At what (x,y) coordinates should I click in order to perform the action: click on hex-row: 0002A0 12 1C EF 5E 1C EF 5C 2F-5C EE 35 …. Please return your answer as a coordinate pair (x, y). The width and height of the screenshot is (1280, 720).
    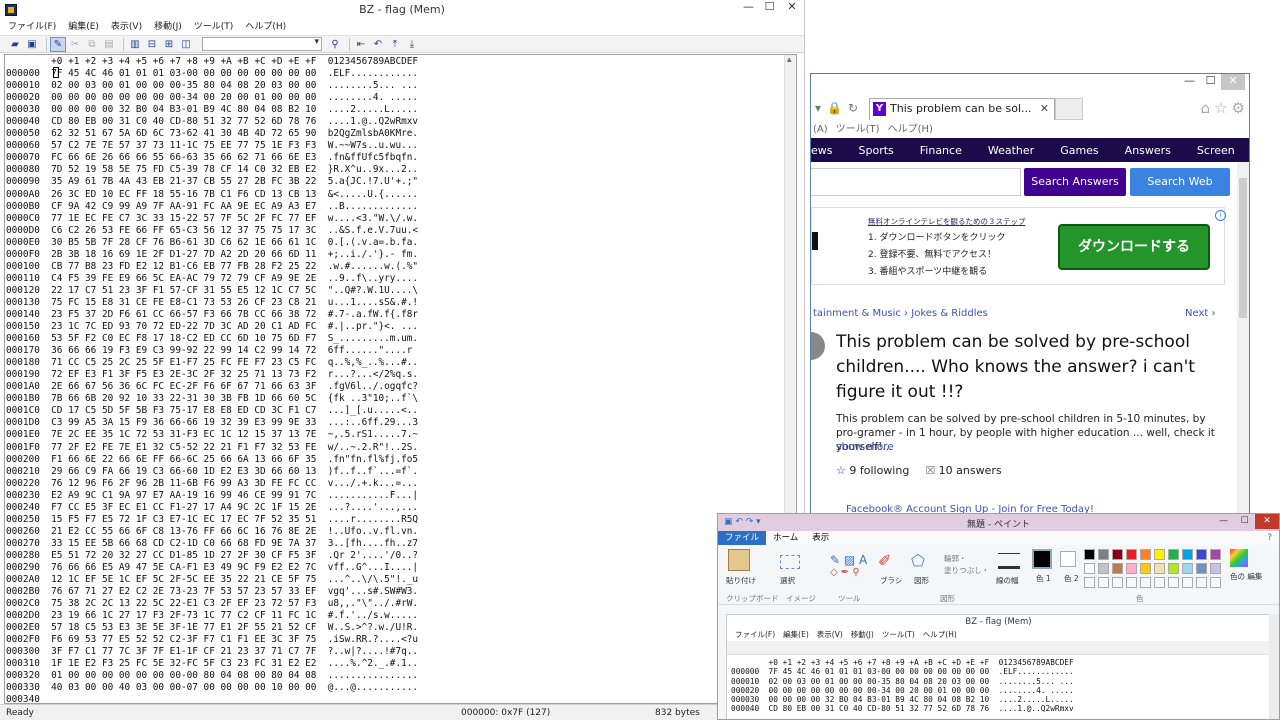
    Looking at the image, I should click on (212, 580).